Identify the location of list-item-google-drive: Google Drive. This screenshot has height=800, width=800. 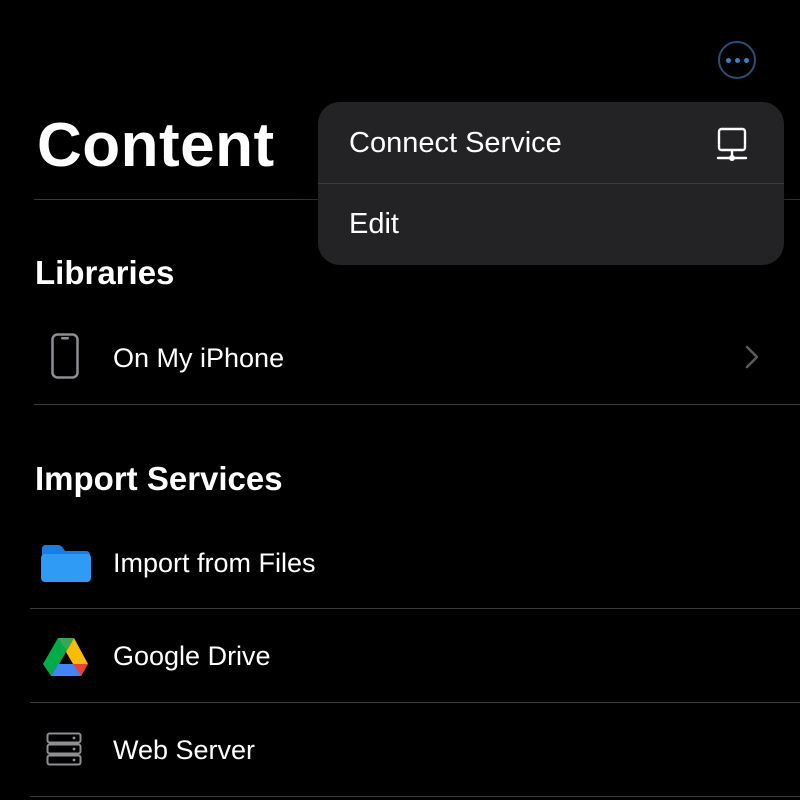
(400, 655).